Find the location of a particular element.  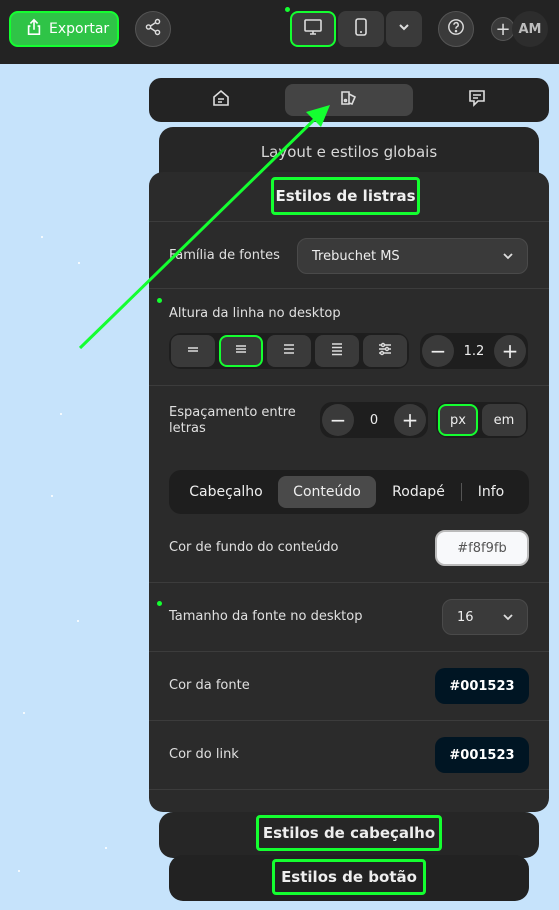

export-button: Exportar is located at coordinates (64, 29).